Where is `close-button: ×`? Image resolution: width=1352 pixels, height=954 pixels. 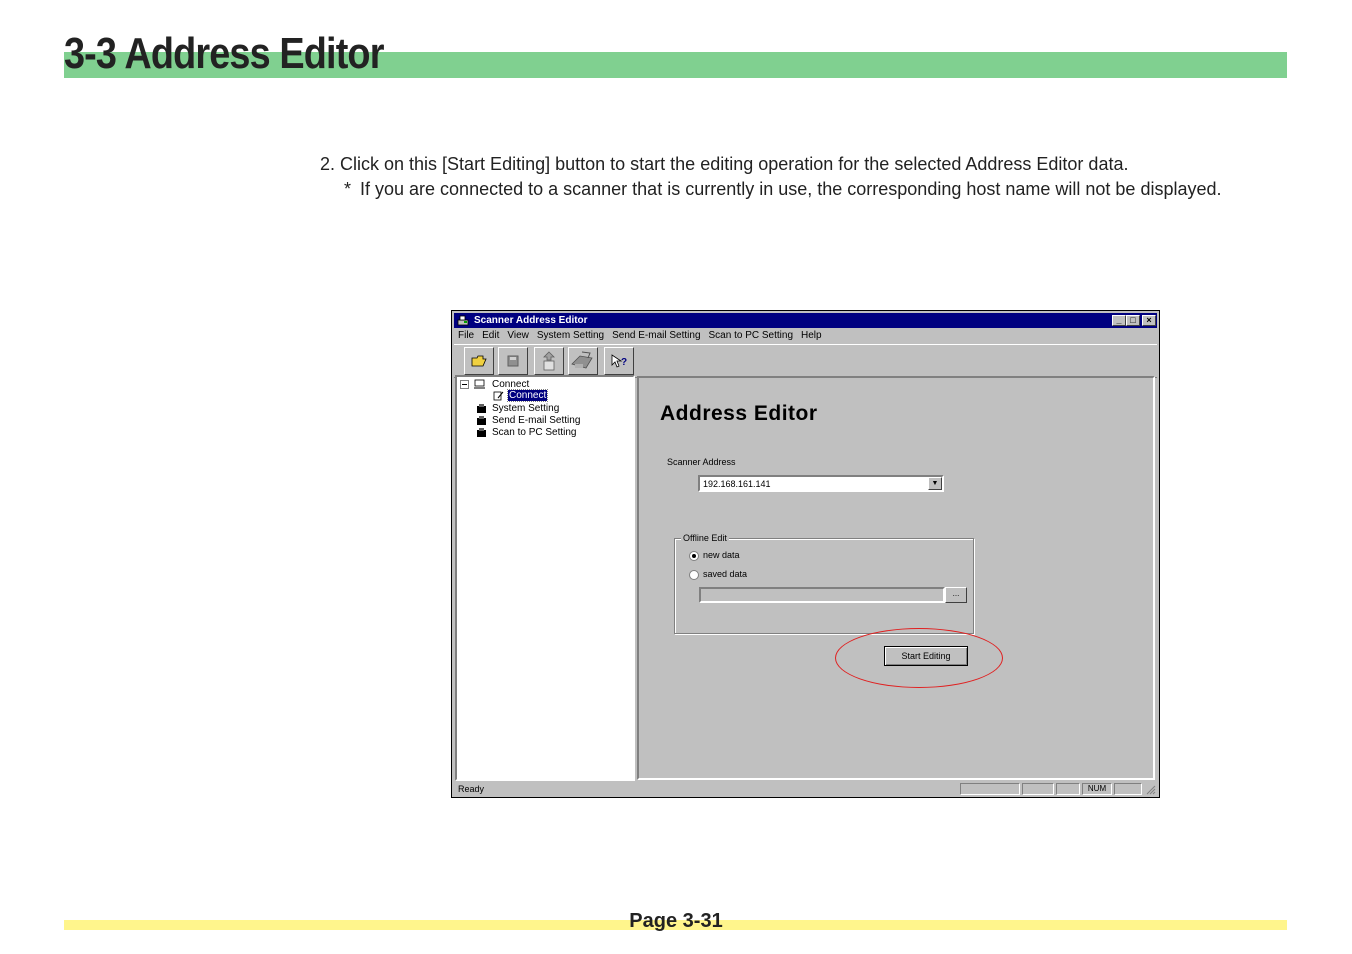 close-button: × is located at coordinates (1149, 320).